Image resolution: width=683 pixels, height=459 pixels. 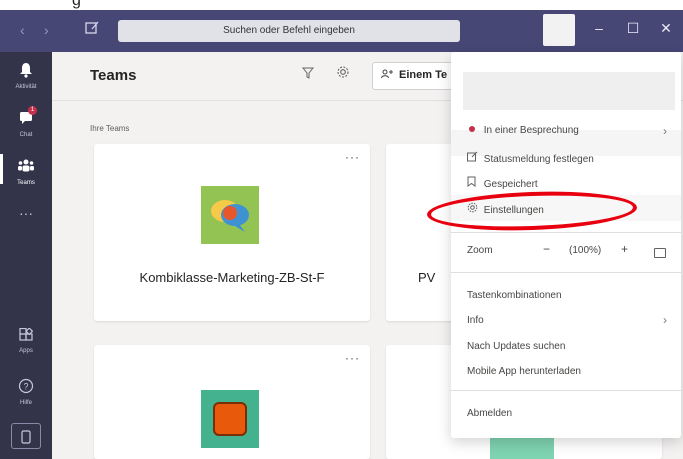 I want to click on menu-item-status: In einer Besprechung, so click(x=523, y=130).